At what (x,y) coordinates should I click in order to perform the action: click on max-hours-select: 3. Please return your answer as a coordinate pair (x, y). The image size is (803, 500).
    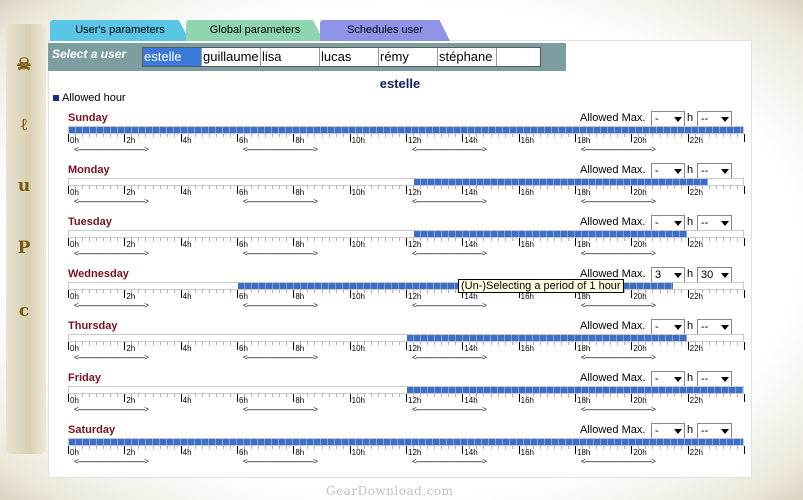
    Looking at the image, I should click on (668, 275).